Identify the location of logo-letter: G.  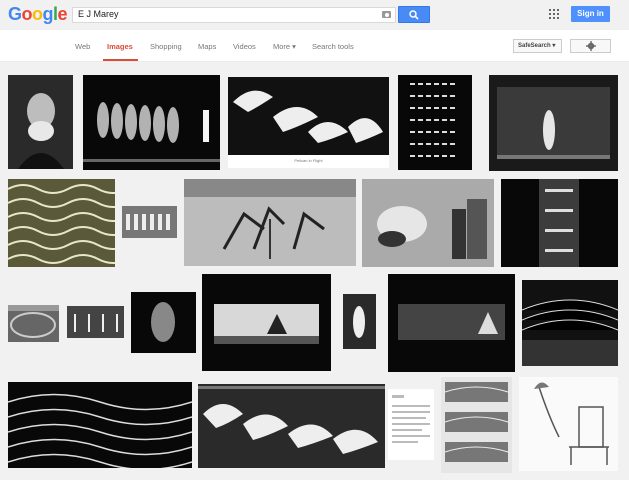
(15, 14).